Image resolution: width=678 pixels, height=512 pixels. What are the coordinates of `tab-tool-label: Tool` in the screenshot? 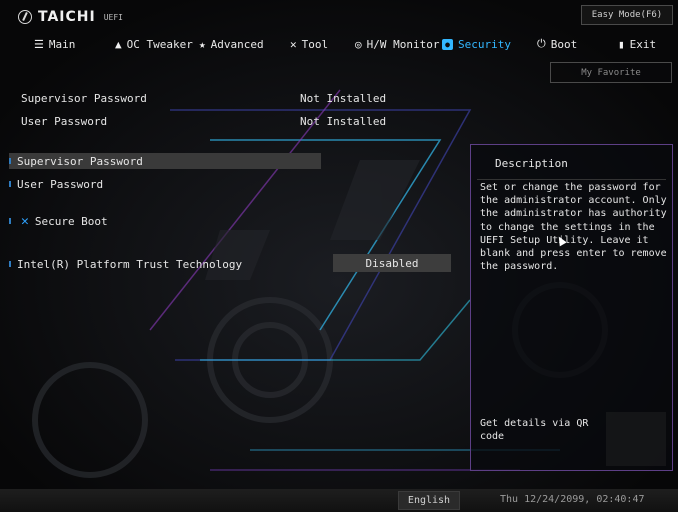 It's located at (315, 44).